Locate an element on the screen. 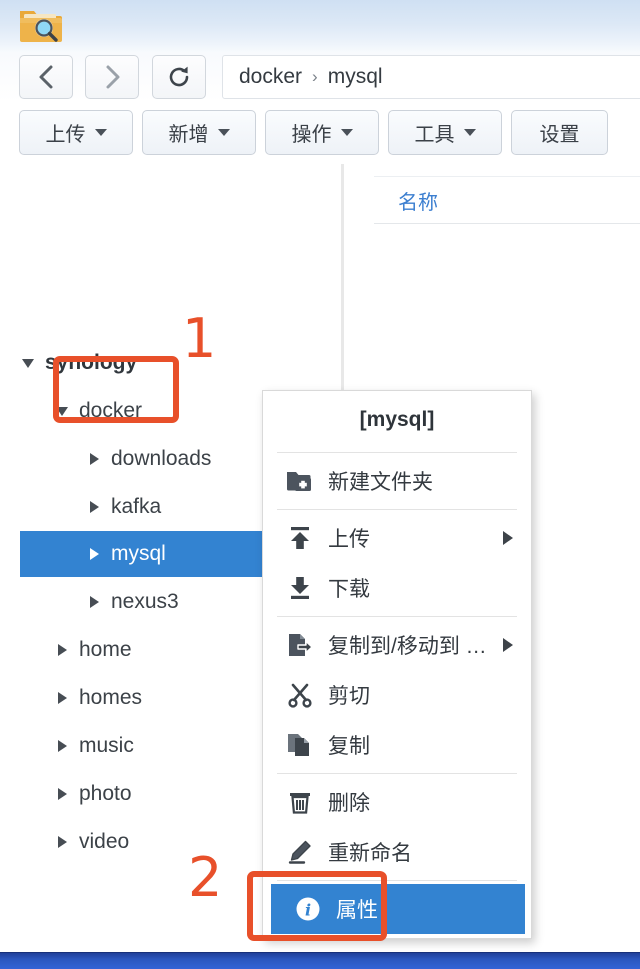 The height and width of the screenshot is (969, 640). create-menu-button: 新增 is located at coordinates (199, 132).